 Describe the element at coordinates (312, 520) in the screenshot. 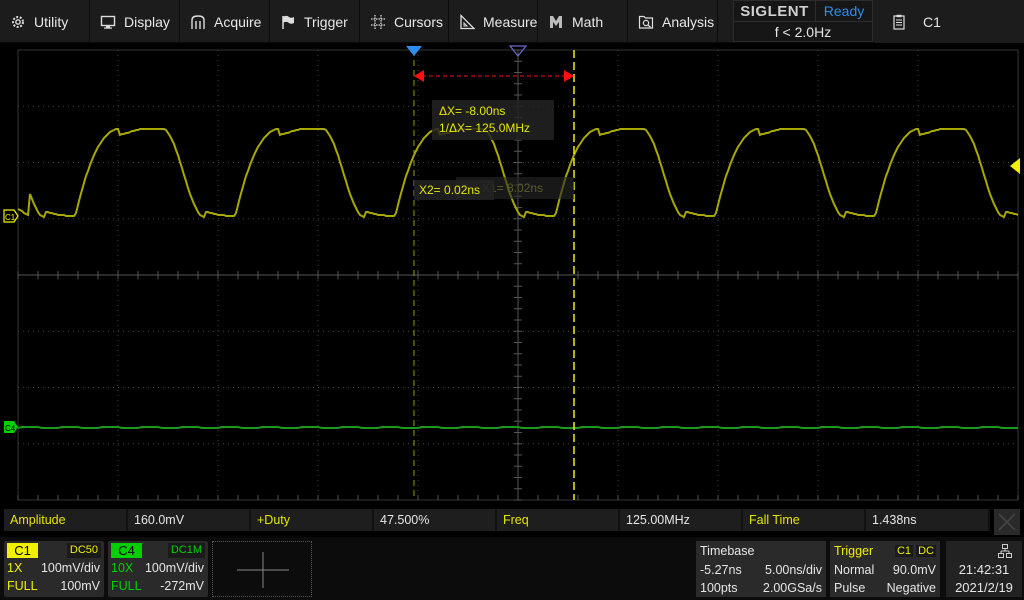

I see `measure-duty-label: +Duty` at that location.